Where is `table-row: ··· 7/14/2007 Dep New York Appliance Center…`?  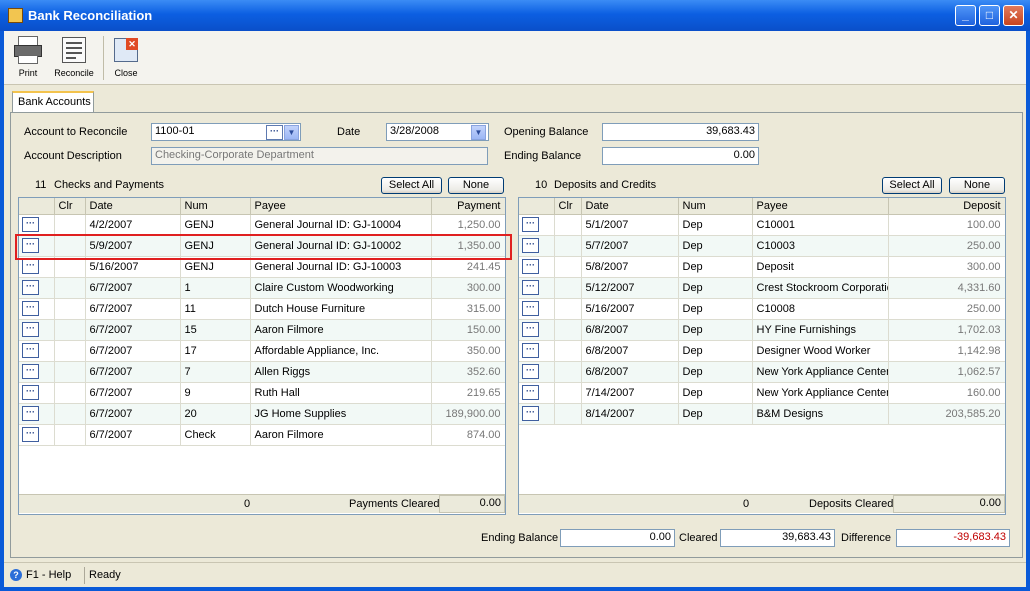
table-row: ··· 7/14/2007 Dep New York Appliance Center… is located at coordinates (762, 393).